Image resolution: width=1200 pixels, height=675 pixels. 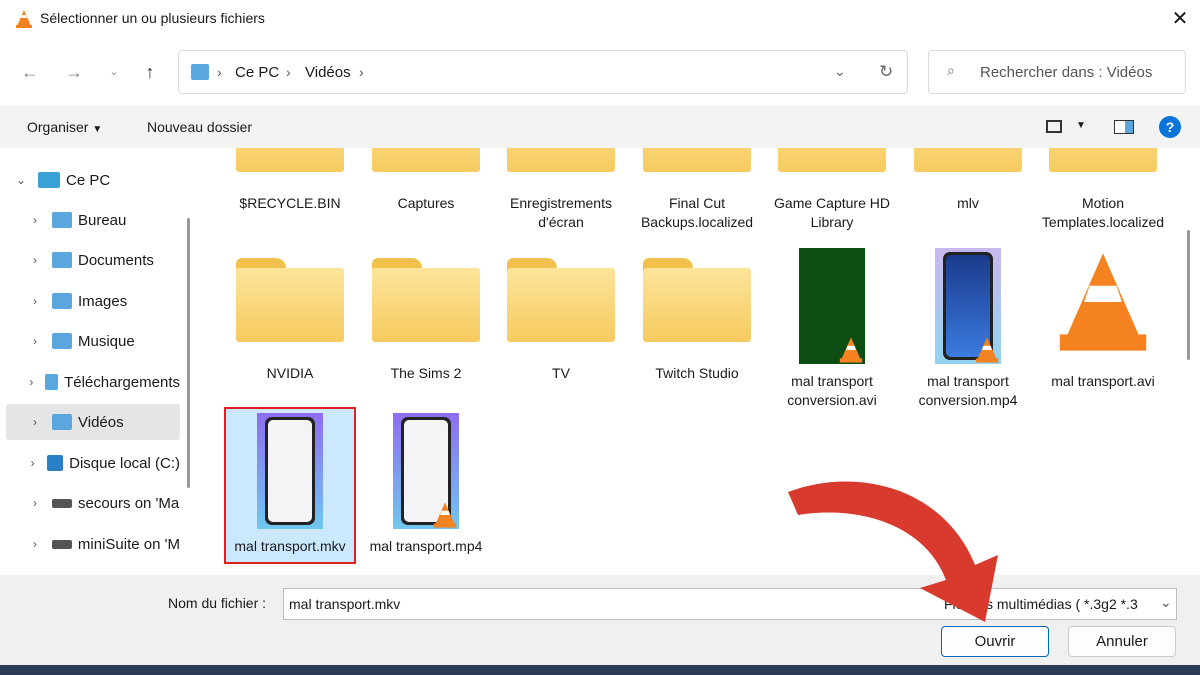 What do you see at coordinates (1054, 126) in the screenshot?
I see `view-icon` at bounding box center [1054, 126].